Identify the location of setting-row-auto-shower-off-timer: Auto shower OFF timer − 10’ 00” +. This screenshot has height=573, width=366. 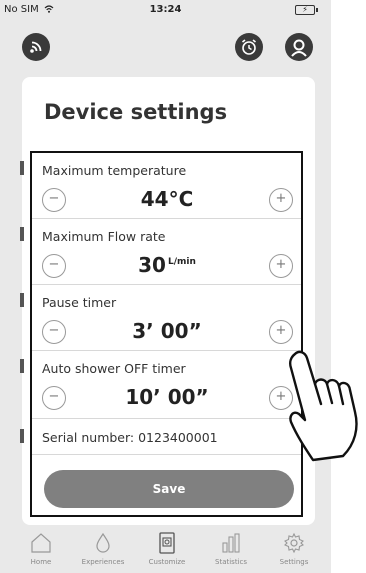
(166, 385).